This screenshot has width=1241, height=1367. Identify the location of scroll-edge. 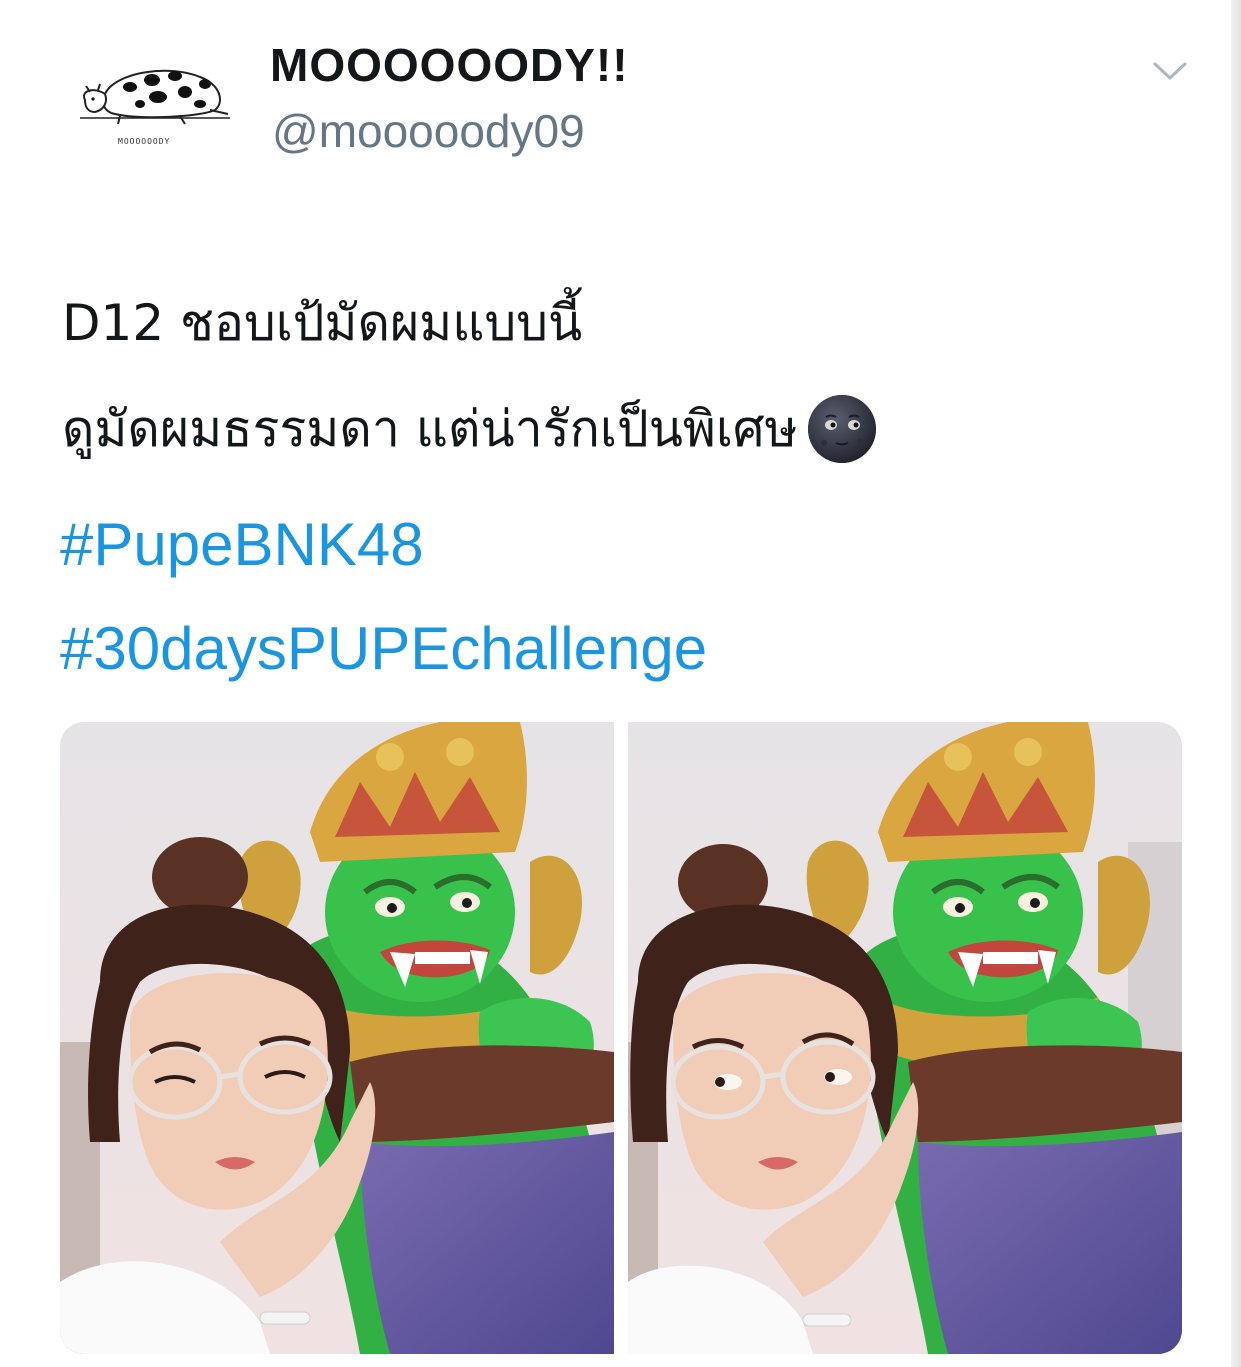
(1236, 683).